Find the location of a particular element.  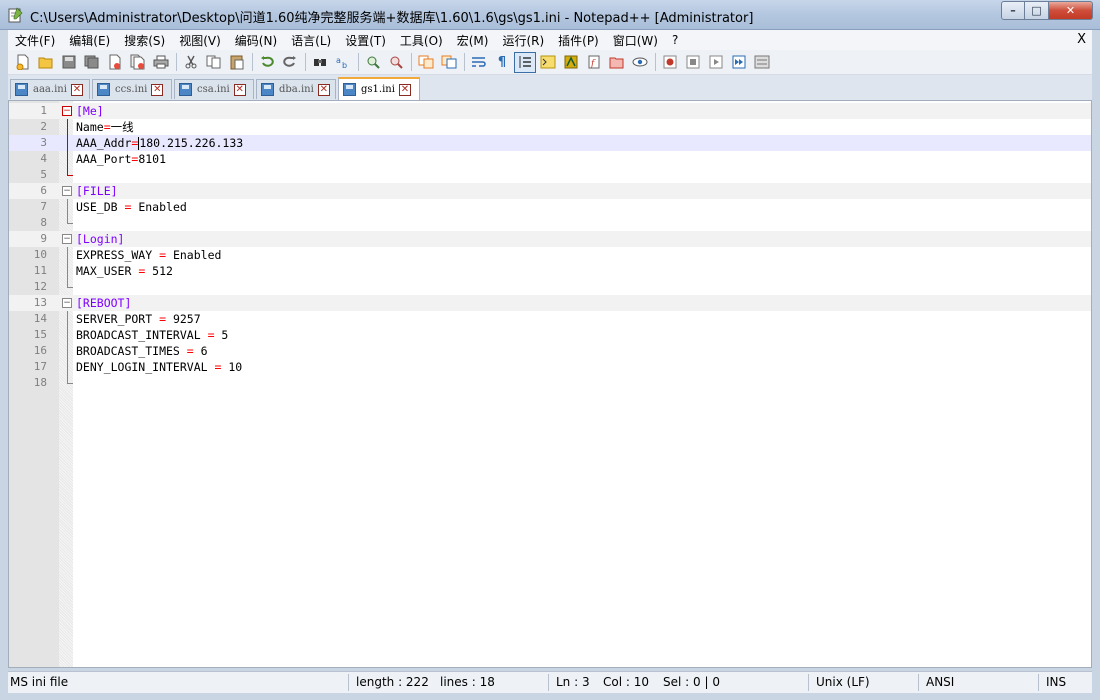

minimize-button: – is located at coordinates (1013, 10).